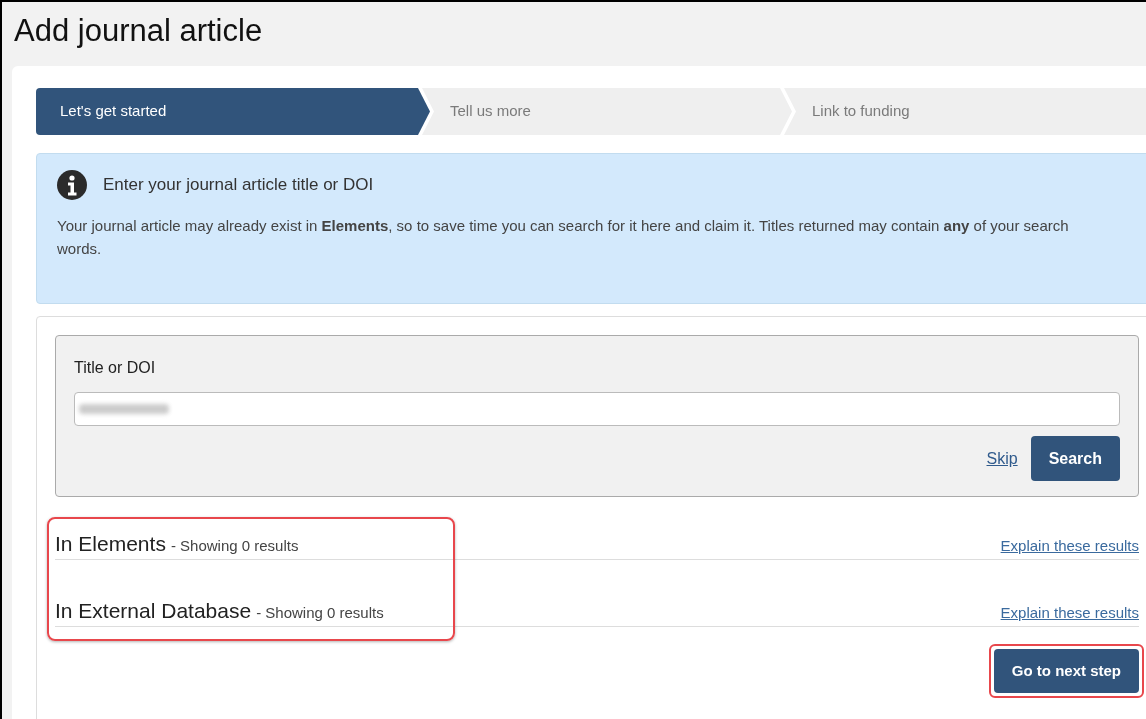 This screenshot has width=1146, height=719. Describe the element at coordinates (607, 111) in the screenshot. I see `wizard-step: Tell us more` at that location.